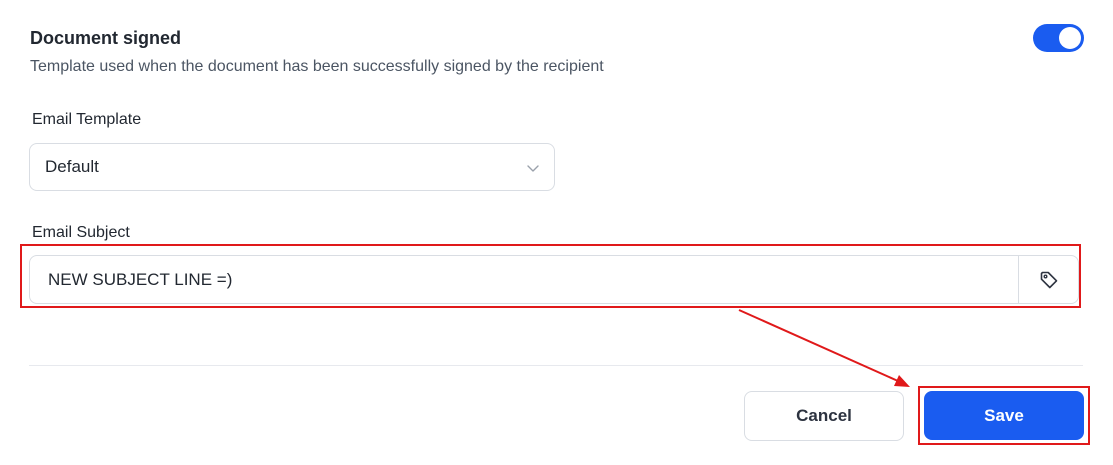 This screenshot has width=1113, height=465. I want to click on email-template-value: Default, so click(72, 166).